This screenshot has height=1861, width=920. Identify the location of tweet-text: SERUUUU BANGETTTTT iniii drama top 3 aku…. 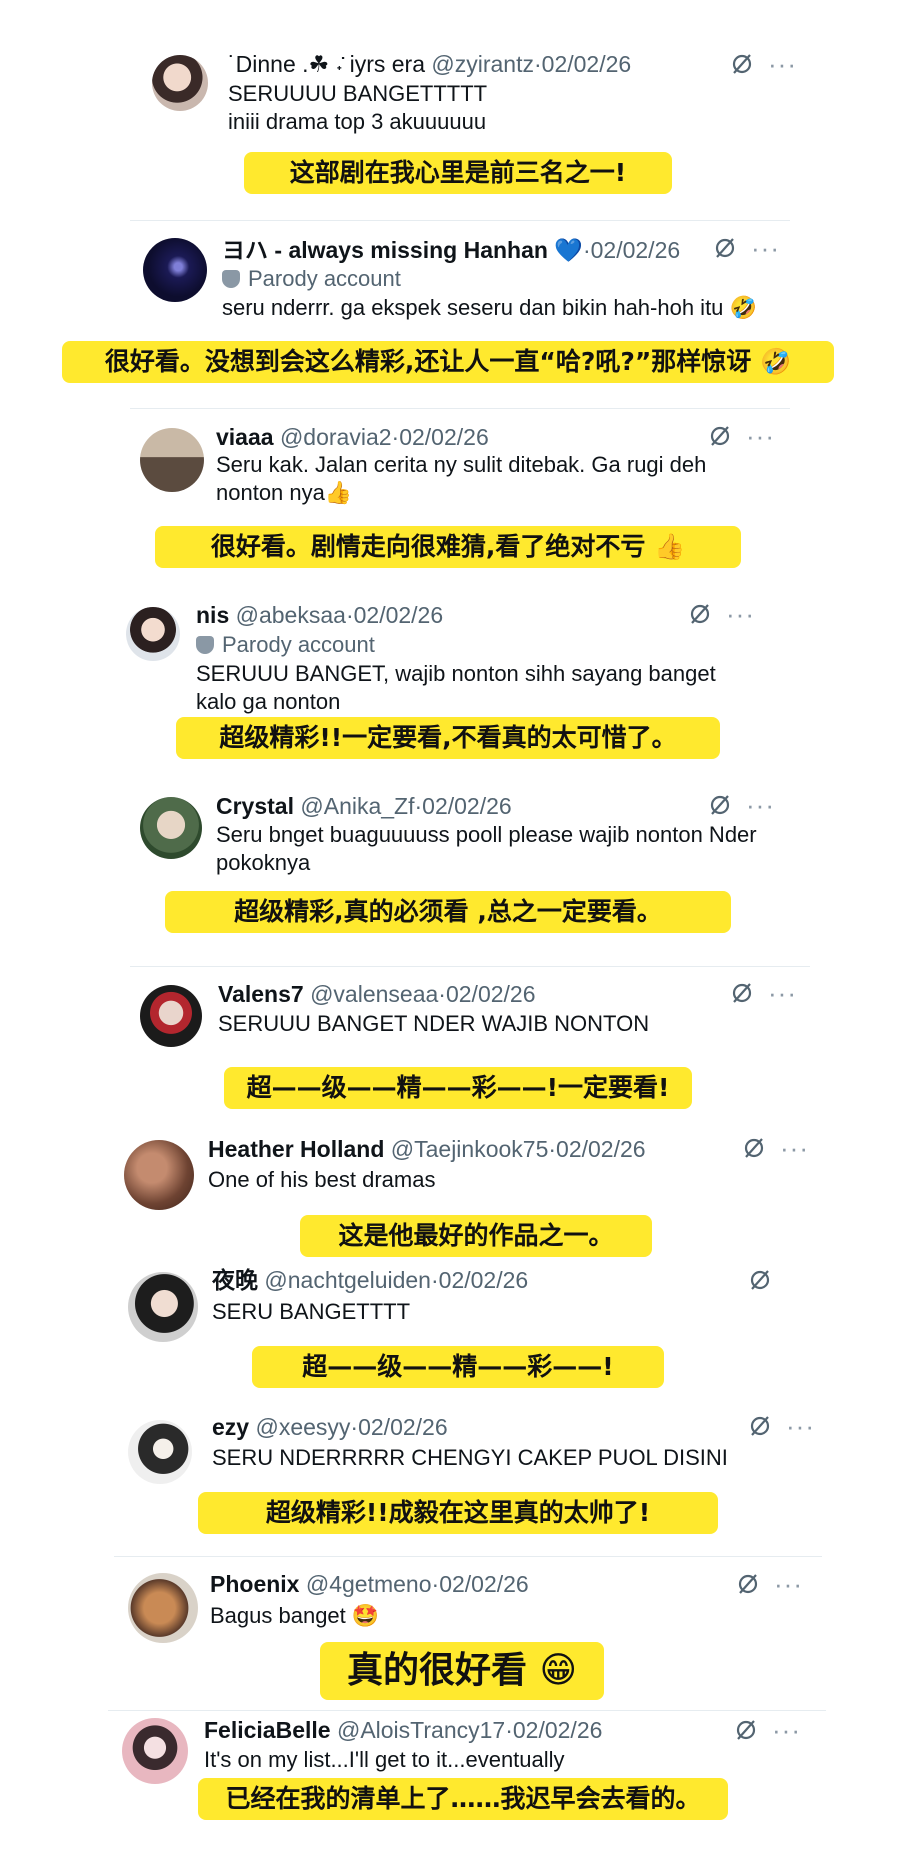
(358, 107).